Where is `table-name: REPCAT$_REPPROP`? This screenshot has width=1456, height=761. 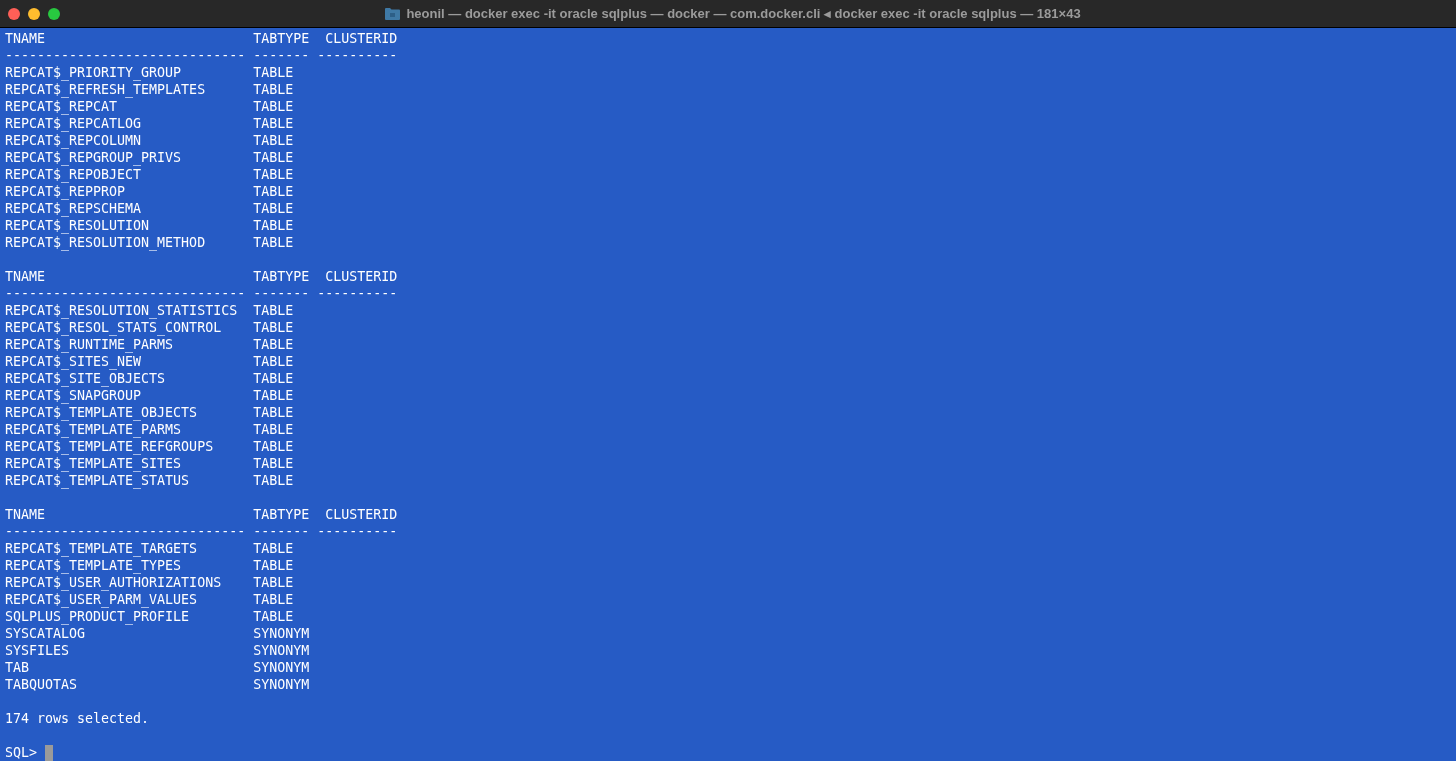
table-name: REPCAT$_REPPROP is located at coordinates (65, 191).